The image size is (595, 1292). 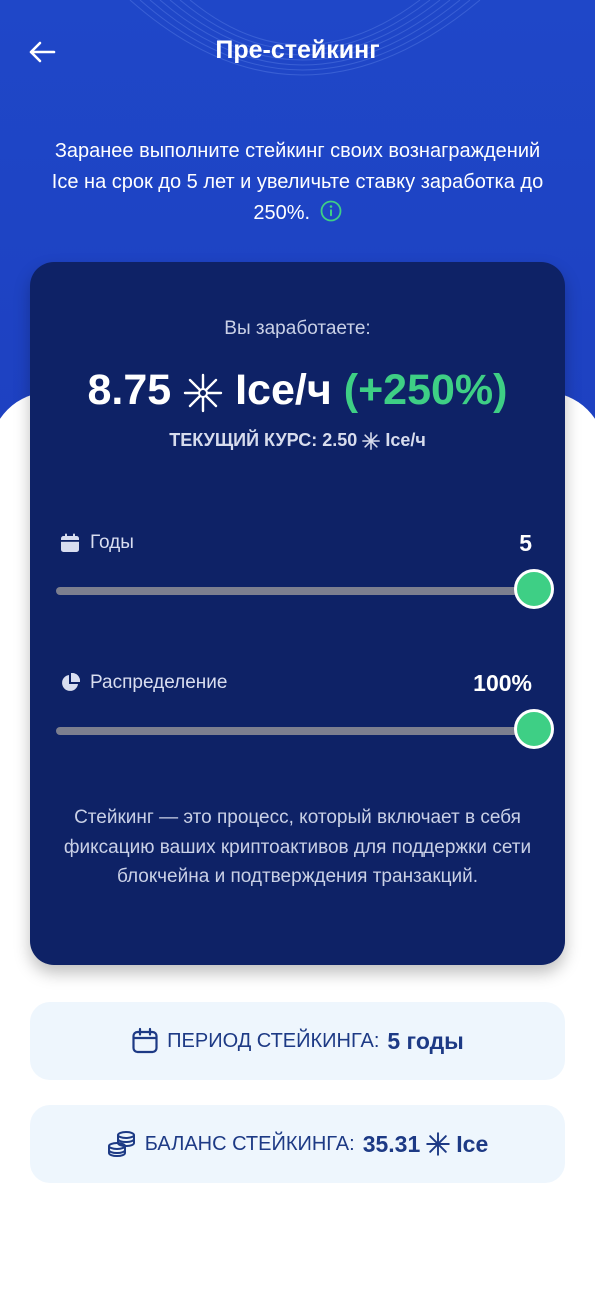 What do you see at coordinates (295, 731) in the screenshot?
I see `distribution-slider-track` at bounding box center [295, 731].